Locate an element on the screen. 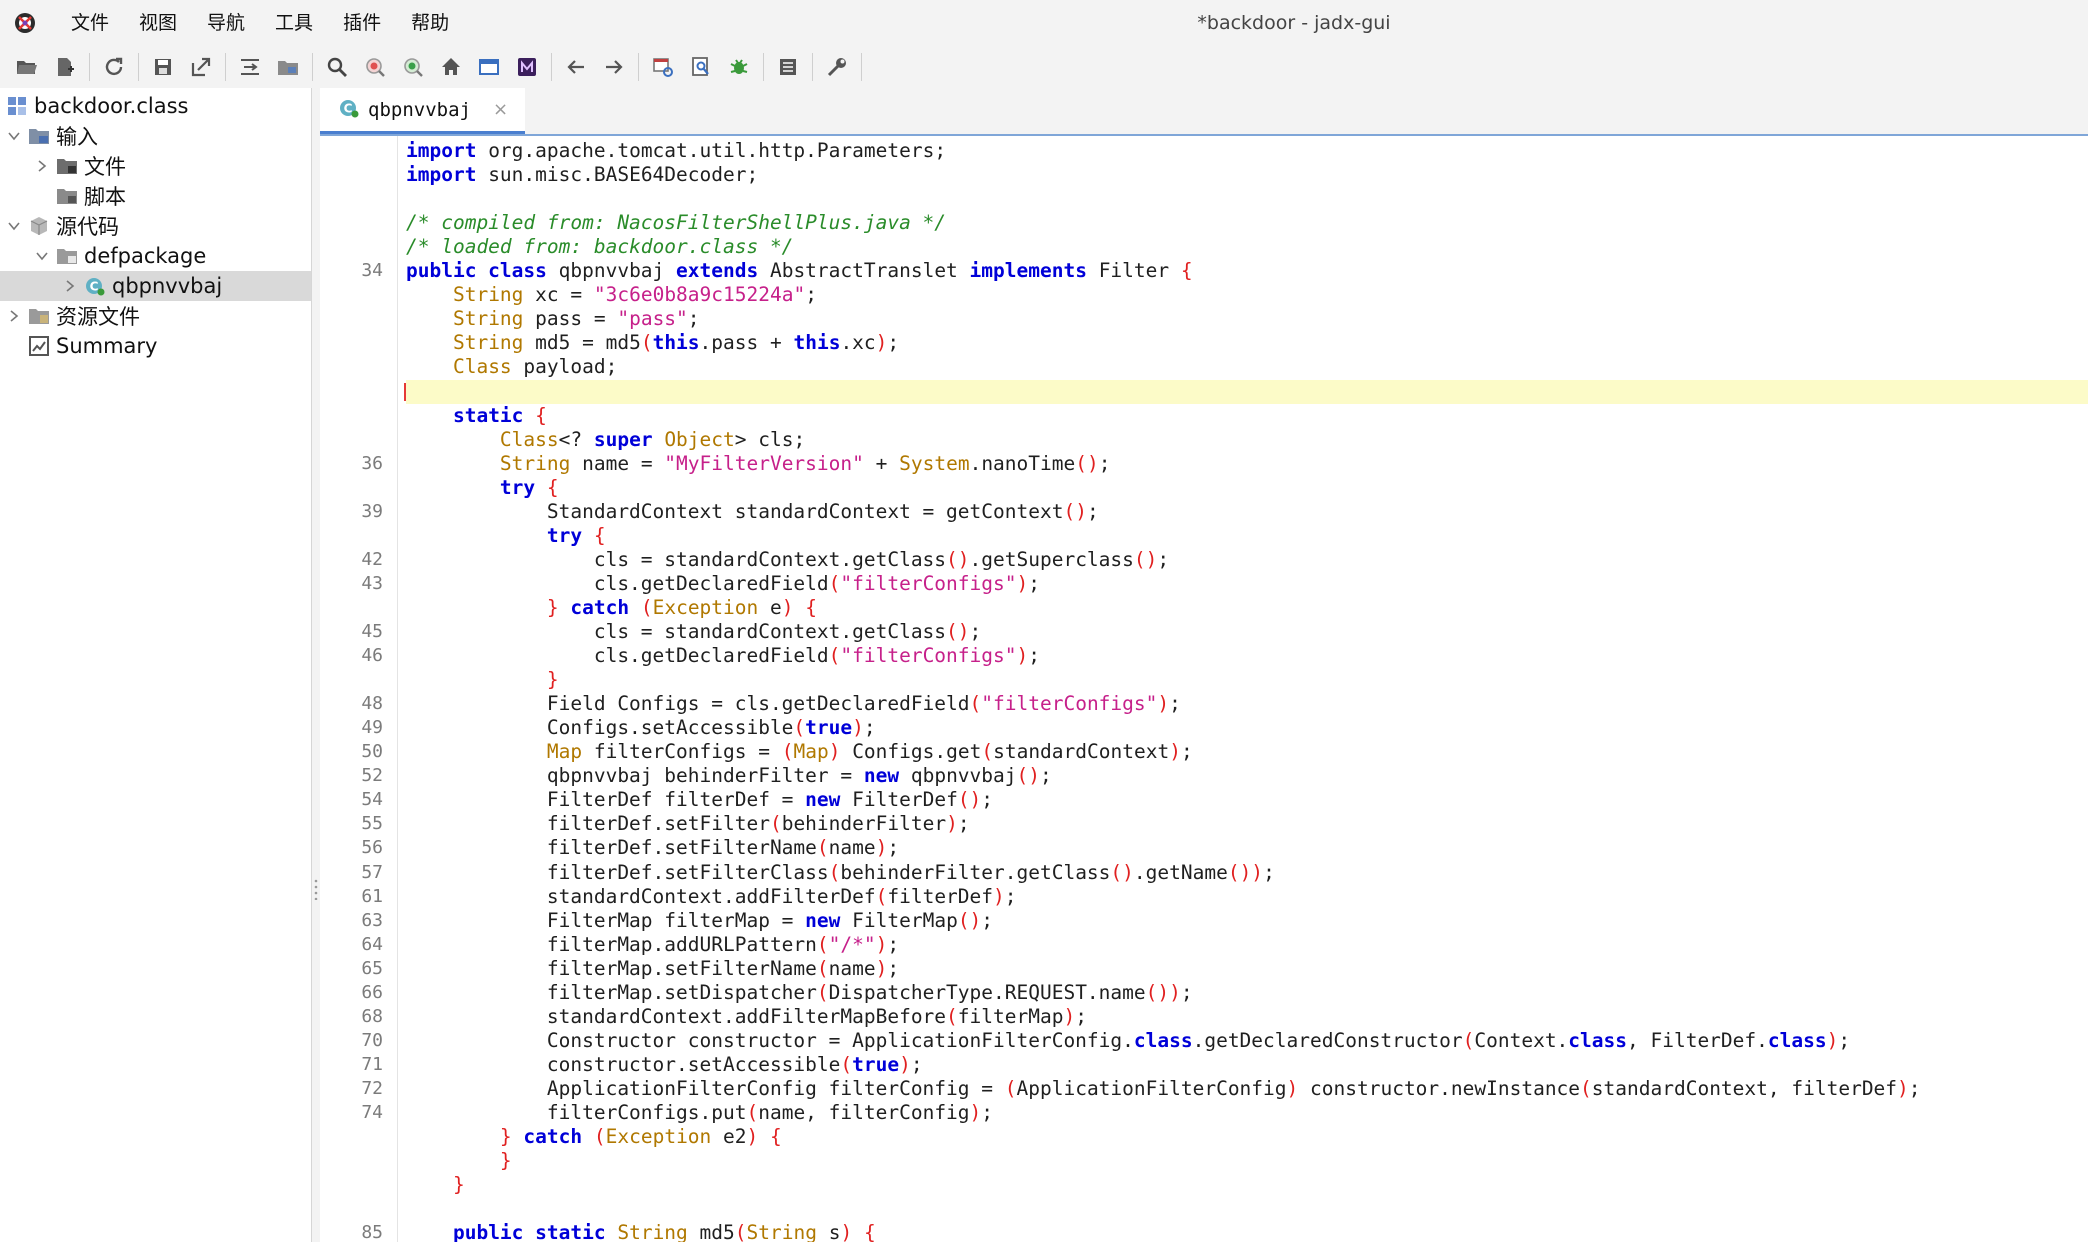  menu-tools: 工具 is located at coordinates (294, 23).